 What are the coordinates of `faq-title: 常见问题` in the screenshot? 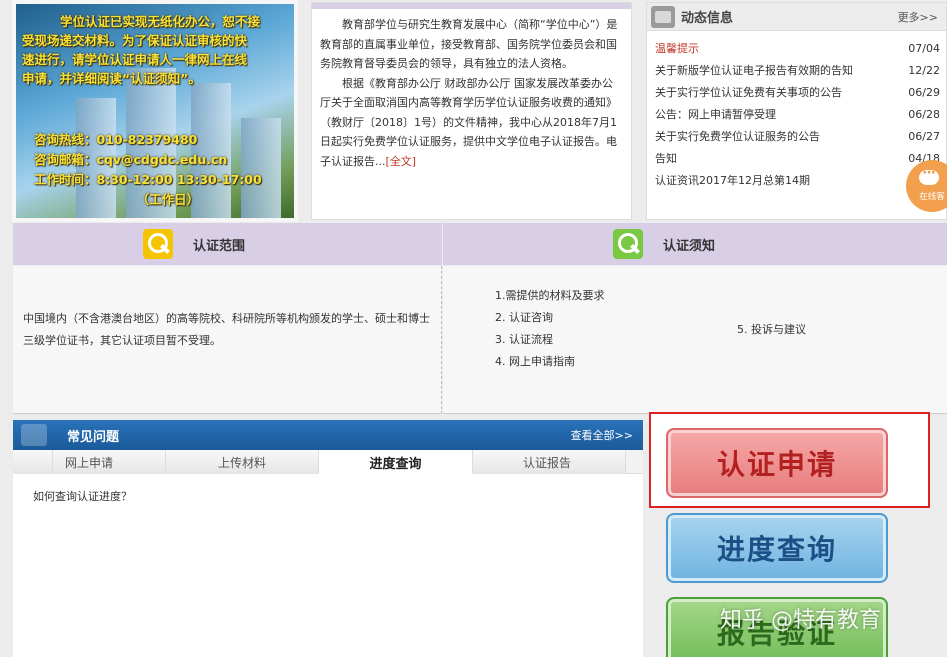 It's located at (93, 437).